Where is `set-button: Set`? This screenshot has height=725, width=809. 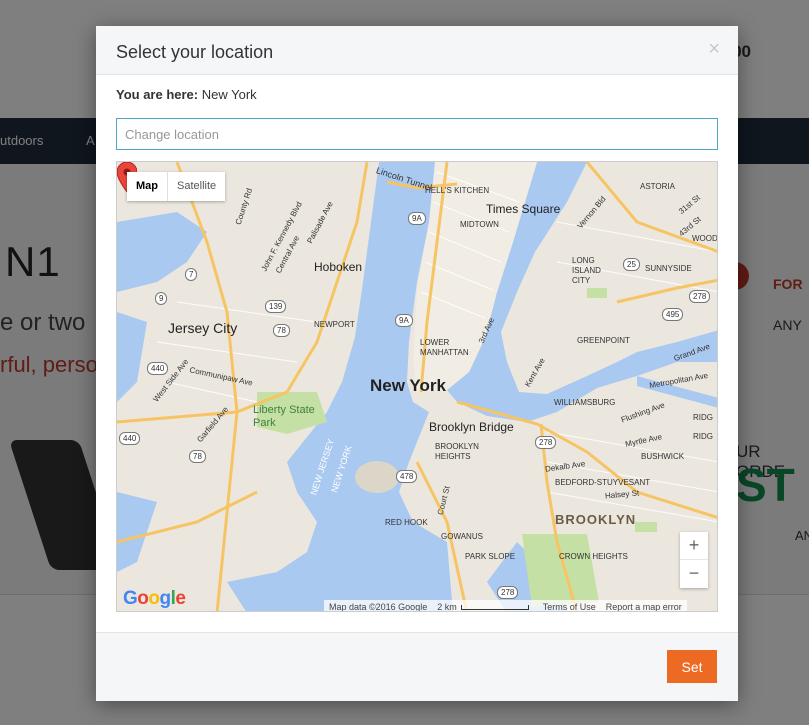
set-button: Set is located at coordinates (692, 666).